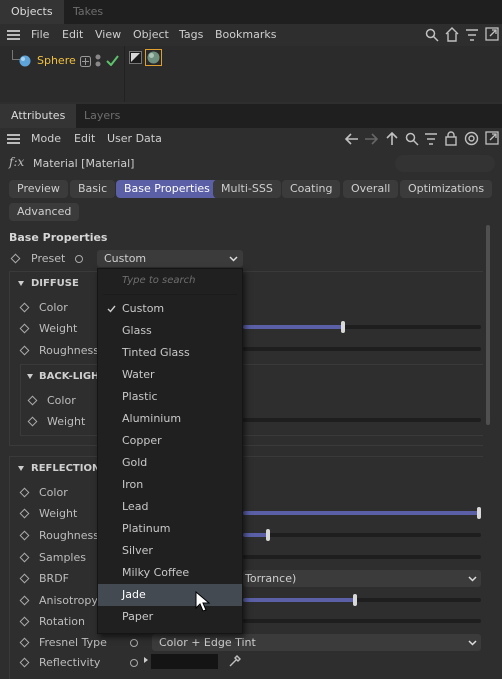 Image resolution: width=502 pixels, height=679 pixels. What do you see at coordinates (170, 551) in the screenshot?
I see `menu-item-silver: Silver` at bounding box center [170, 551].